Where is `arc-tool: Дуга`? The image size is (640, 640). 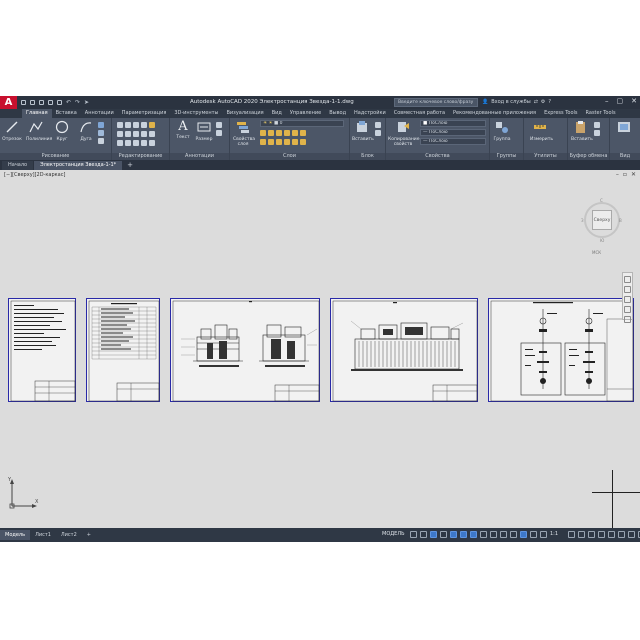 arc-tool: Дуга is located at coordinates (86, 131).